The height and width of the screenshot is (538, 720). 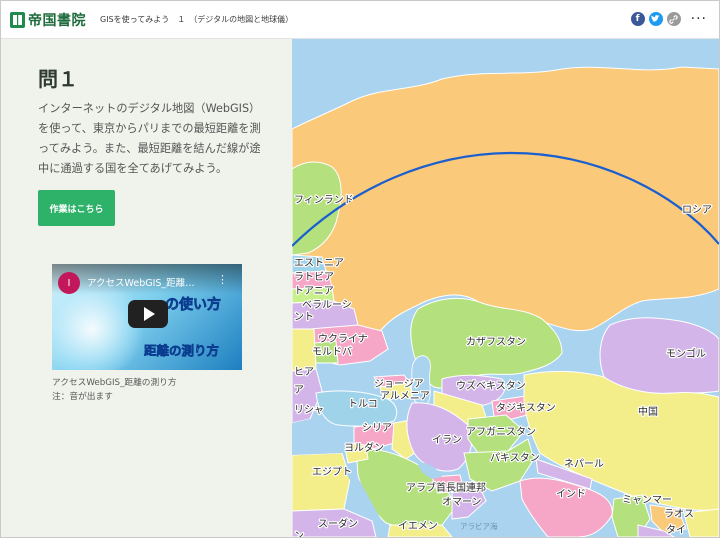 I want to click on label-nepal: ネパール, so click(x=584, y=464).